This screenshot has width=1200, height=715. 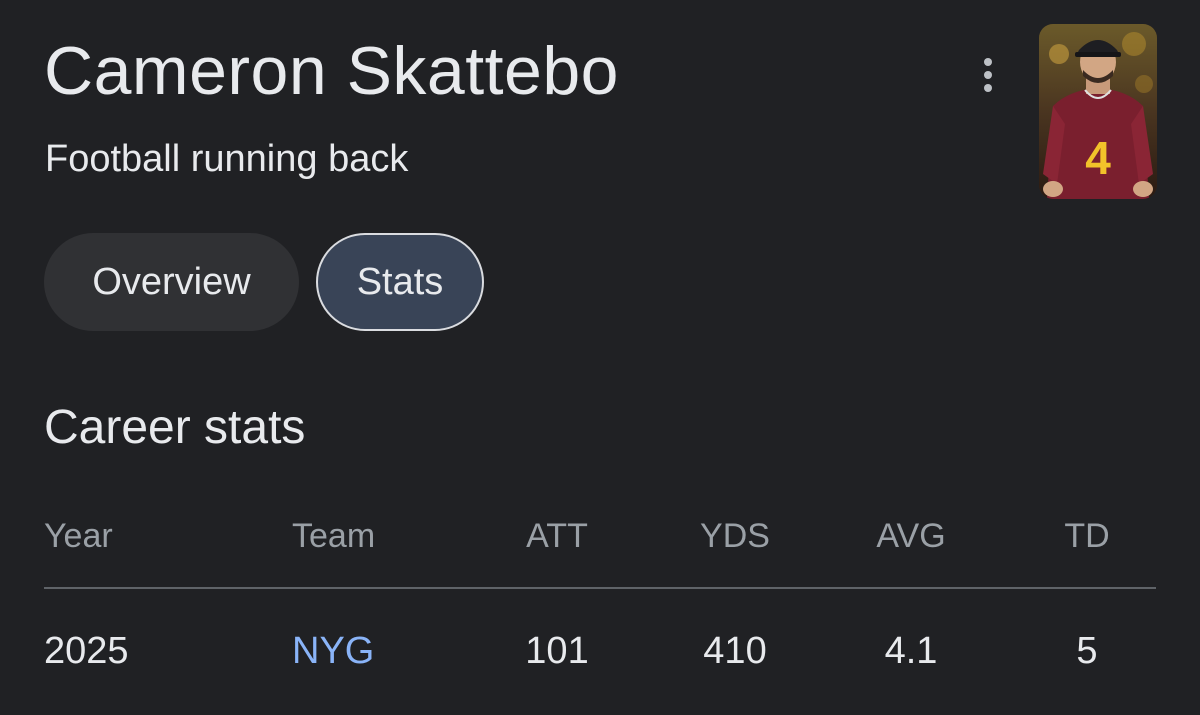 What do you see at coordinates (331, 71) in the screenshot?
I see `entity-title: Cameron Skattebo` at bounding box center [331, 71].